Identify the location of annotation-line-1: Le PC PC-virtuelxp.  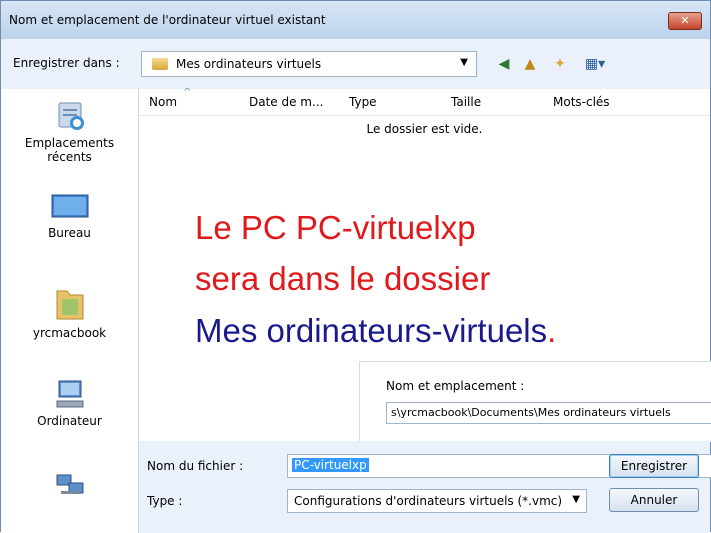
(335, 227).